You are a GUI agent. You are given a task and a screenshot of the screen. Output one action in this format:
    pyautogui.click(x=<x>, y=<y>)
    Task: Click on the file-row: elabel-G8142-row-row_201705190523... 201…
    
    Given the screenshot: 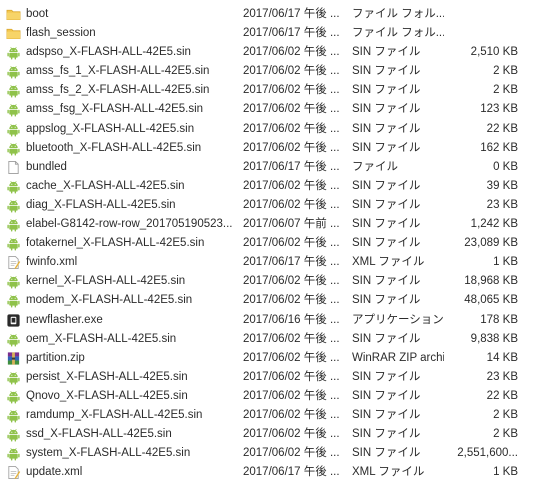 What is the action you would take?
    pyautogui.click(x=278, y=224)
    